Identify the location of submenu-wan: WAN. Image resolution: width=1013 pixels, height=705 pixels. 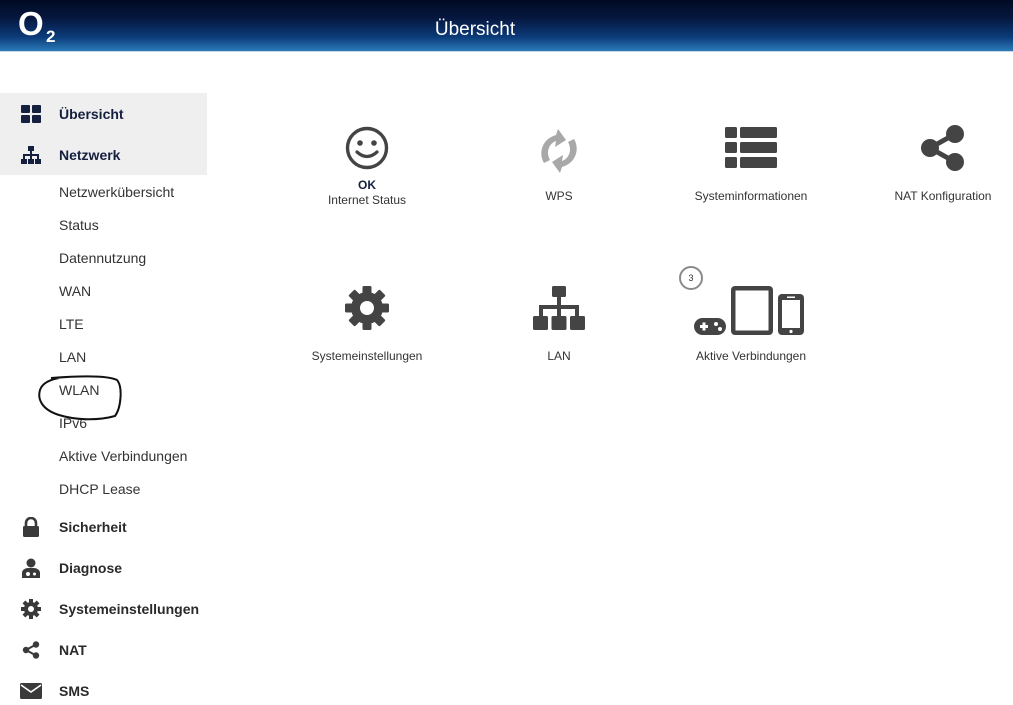
(103, 291).